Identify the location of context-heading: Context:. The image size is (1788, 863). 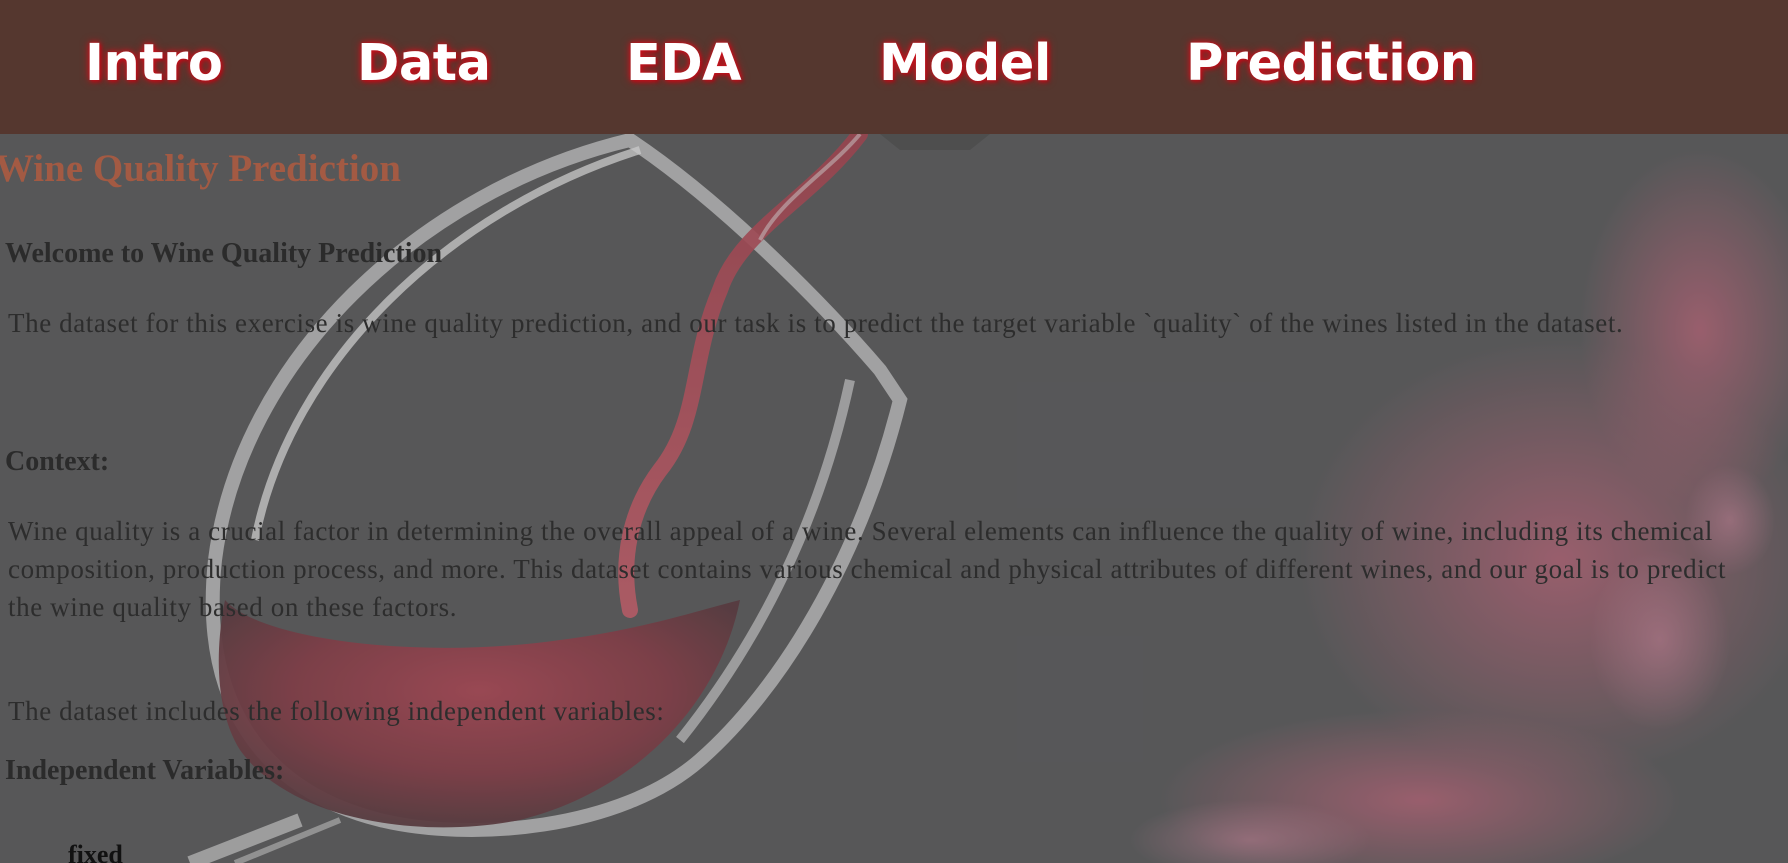
(57, 461).